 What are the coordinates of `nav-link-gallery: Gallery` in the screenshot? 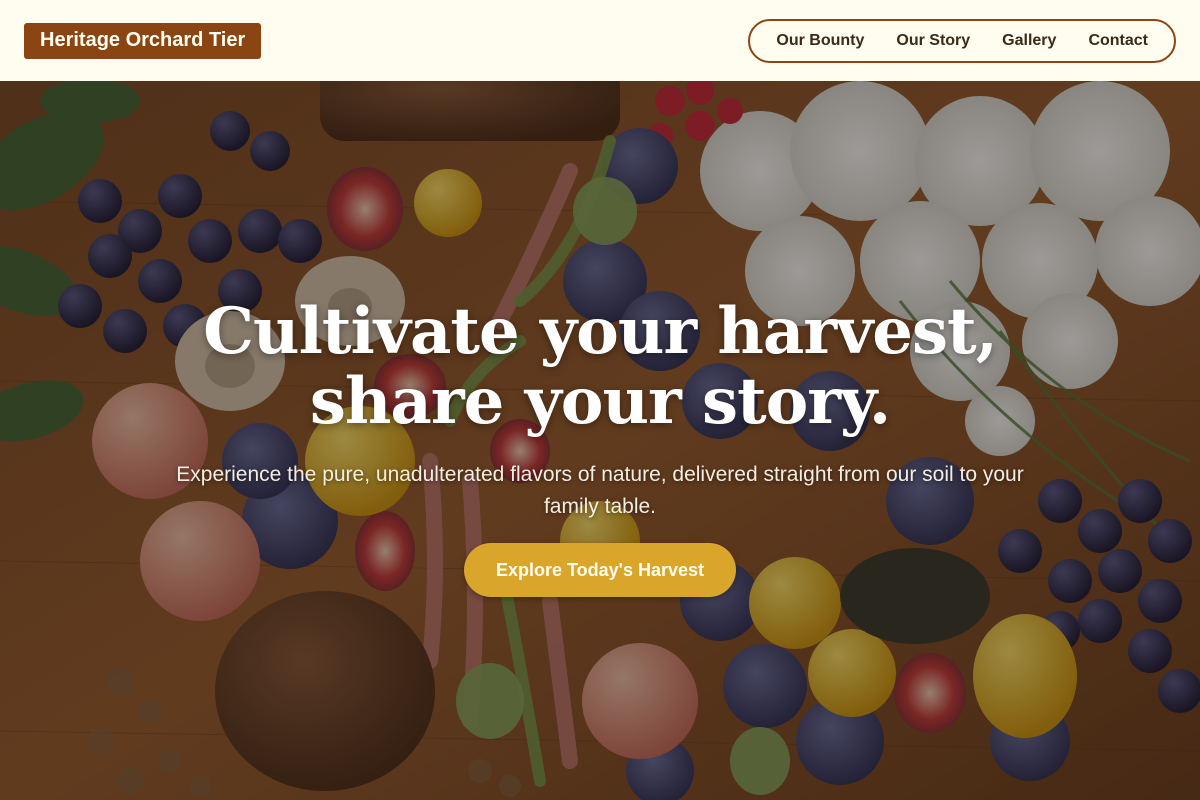 It's located at (1029, 41).